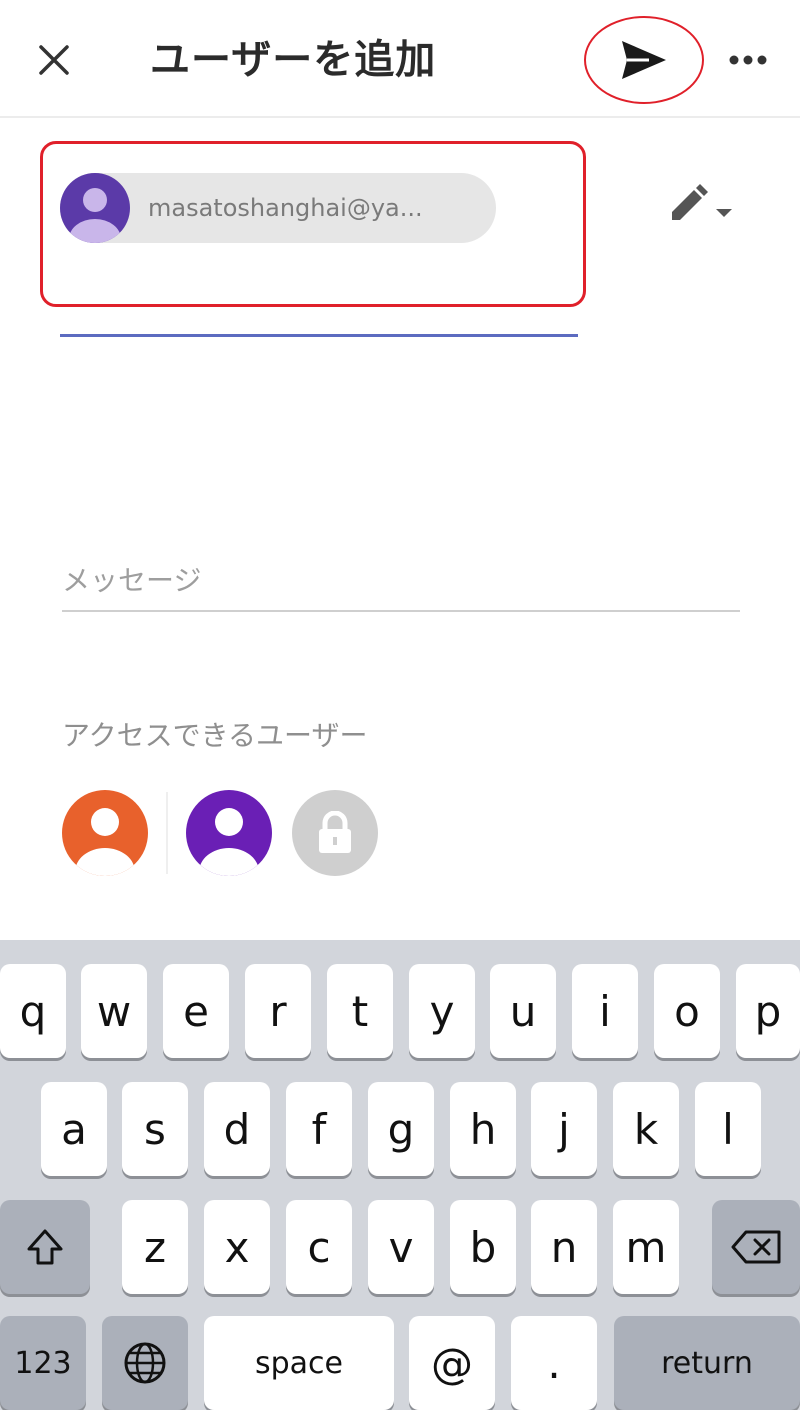  I want to click on key-z: z, so click(155, 1247).